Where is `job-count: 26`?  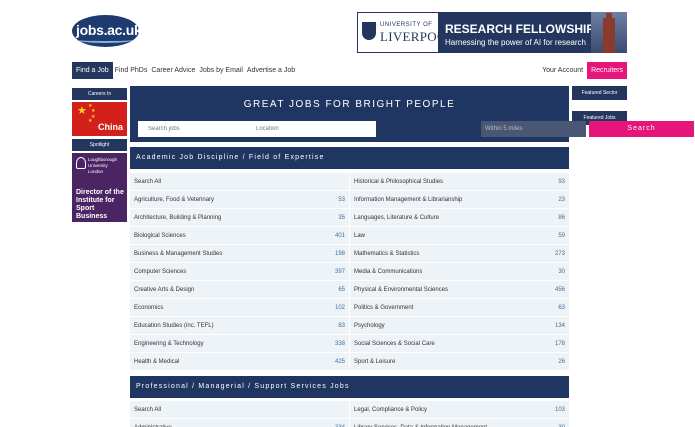
job-count: 26 is located at coordinates (561, 361).